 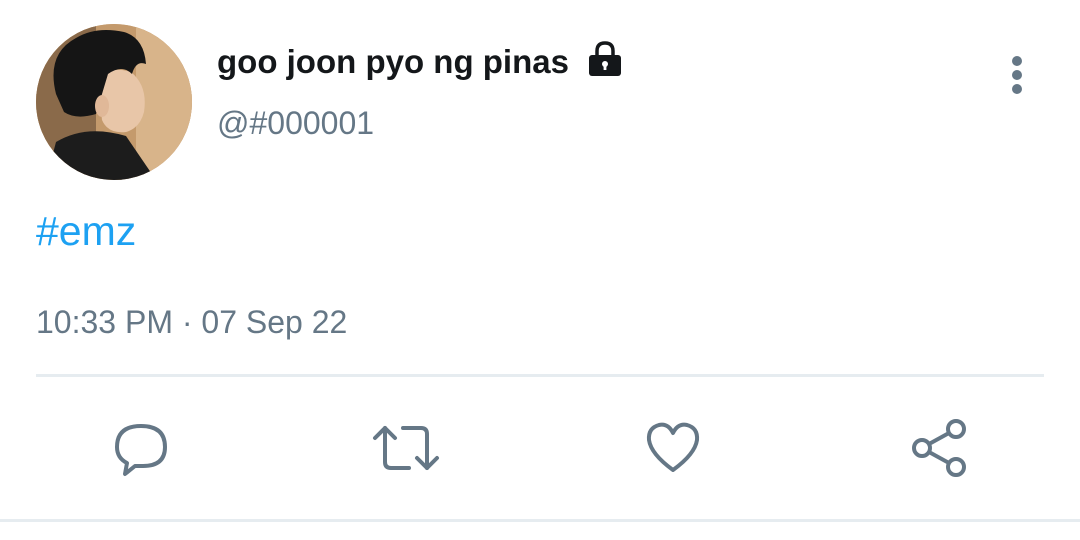 I want to click on avatar, so click(x=114, y=102).